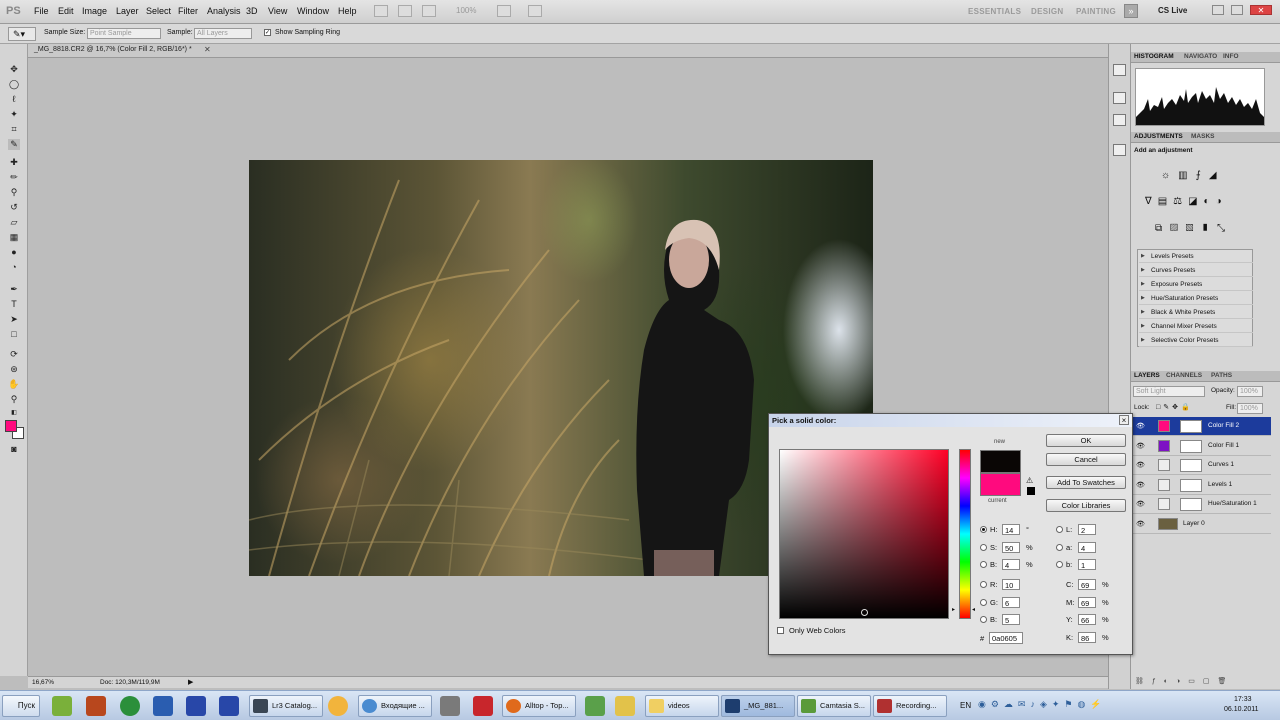 Image resolution: width=1280 pixels, height=720 pixels. Describe the element at coordinates (43, 682) in the screenshot. I see `zoom-readout: 16,67%` at that location.